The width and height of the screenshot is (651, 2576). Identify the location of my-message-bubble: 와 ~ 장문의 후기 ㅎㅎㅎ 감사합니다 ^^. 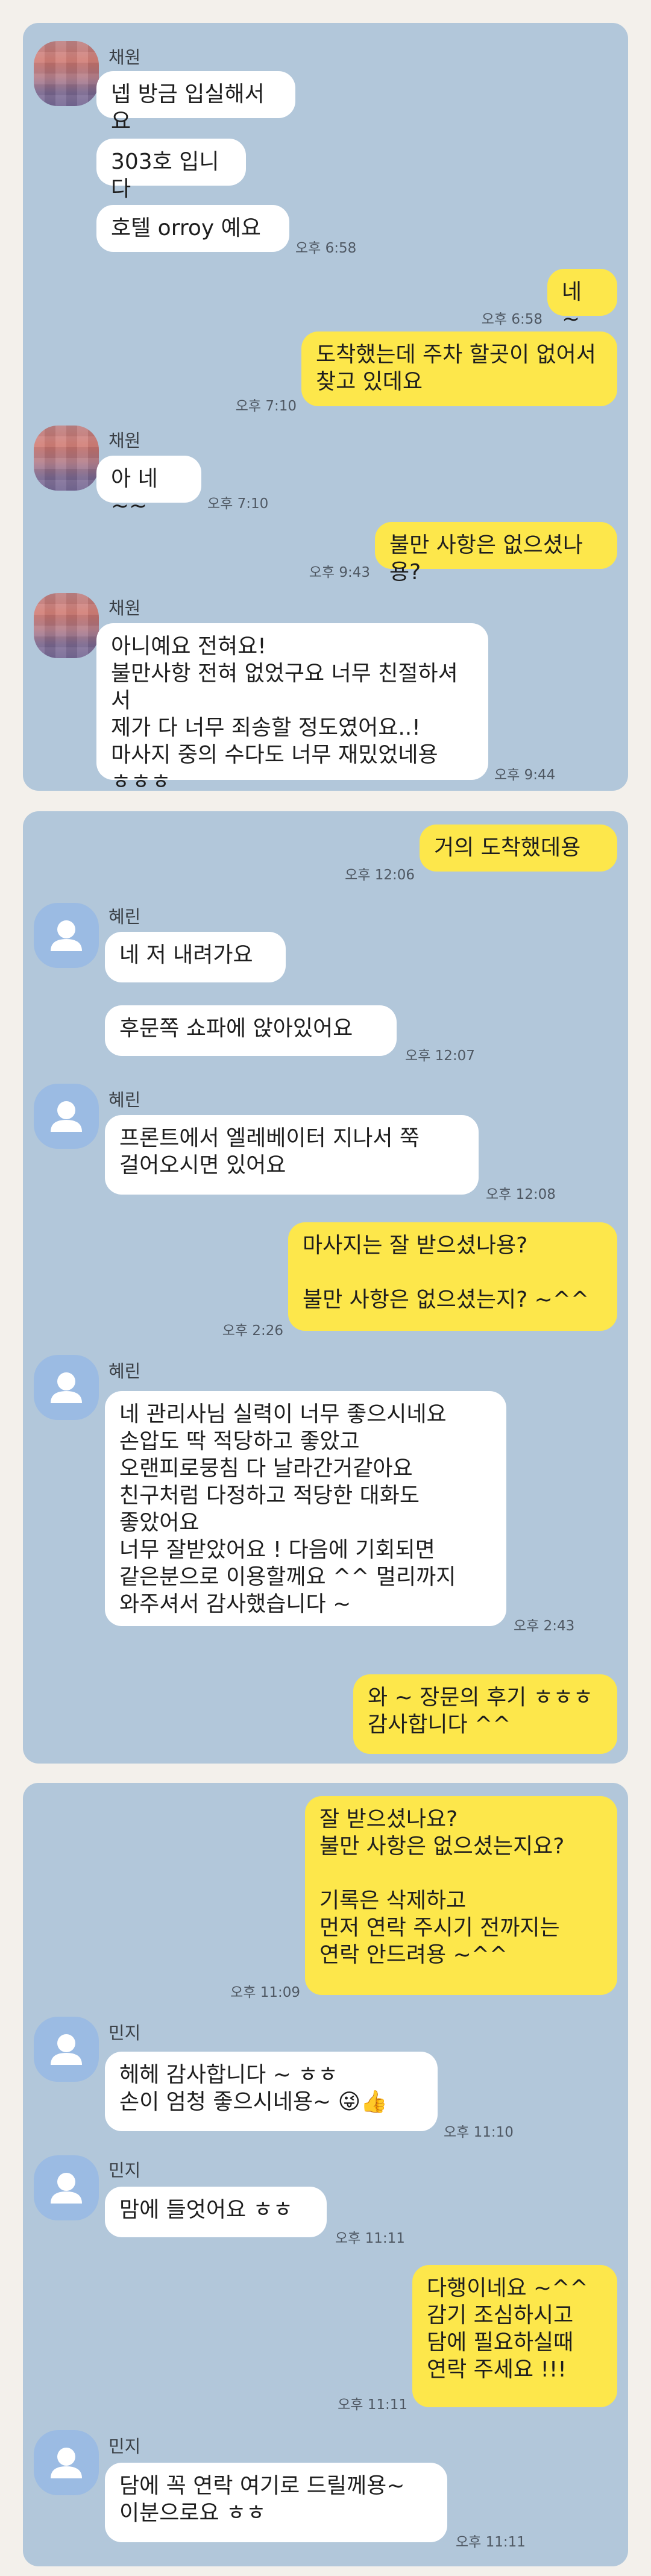
(485, 1714).